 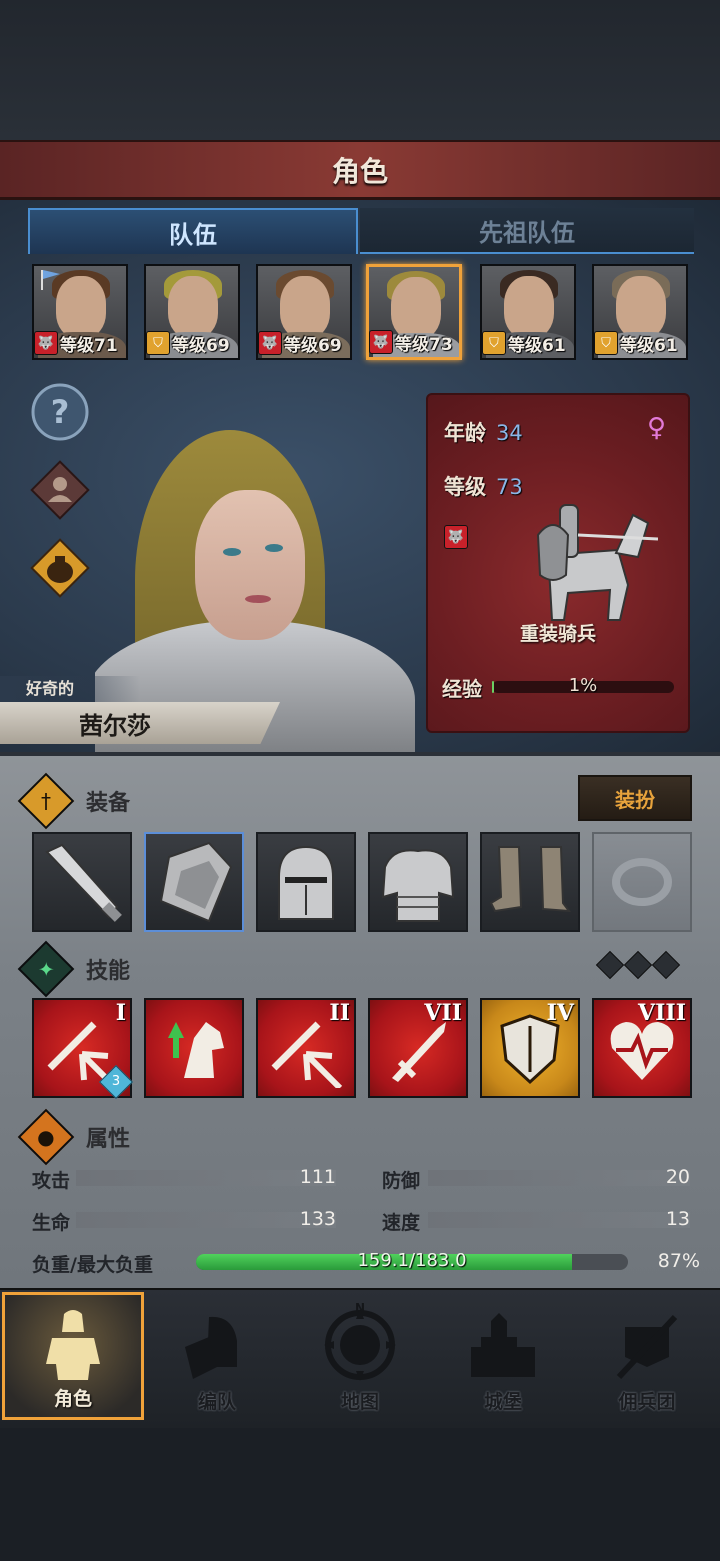 What do you see at coordinates (401, 1181) in the screenshot?
I see `defense-label: 防御` at bounding box center [401, 1181].